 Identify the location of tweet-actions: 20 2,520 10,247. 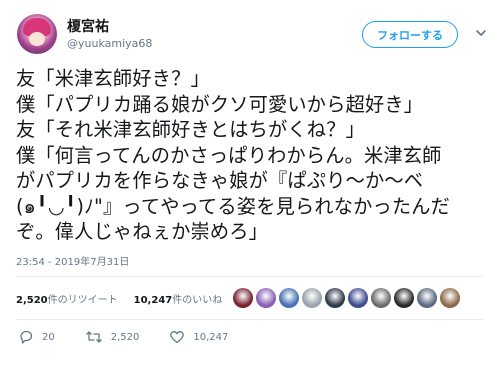
(138, 337).